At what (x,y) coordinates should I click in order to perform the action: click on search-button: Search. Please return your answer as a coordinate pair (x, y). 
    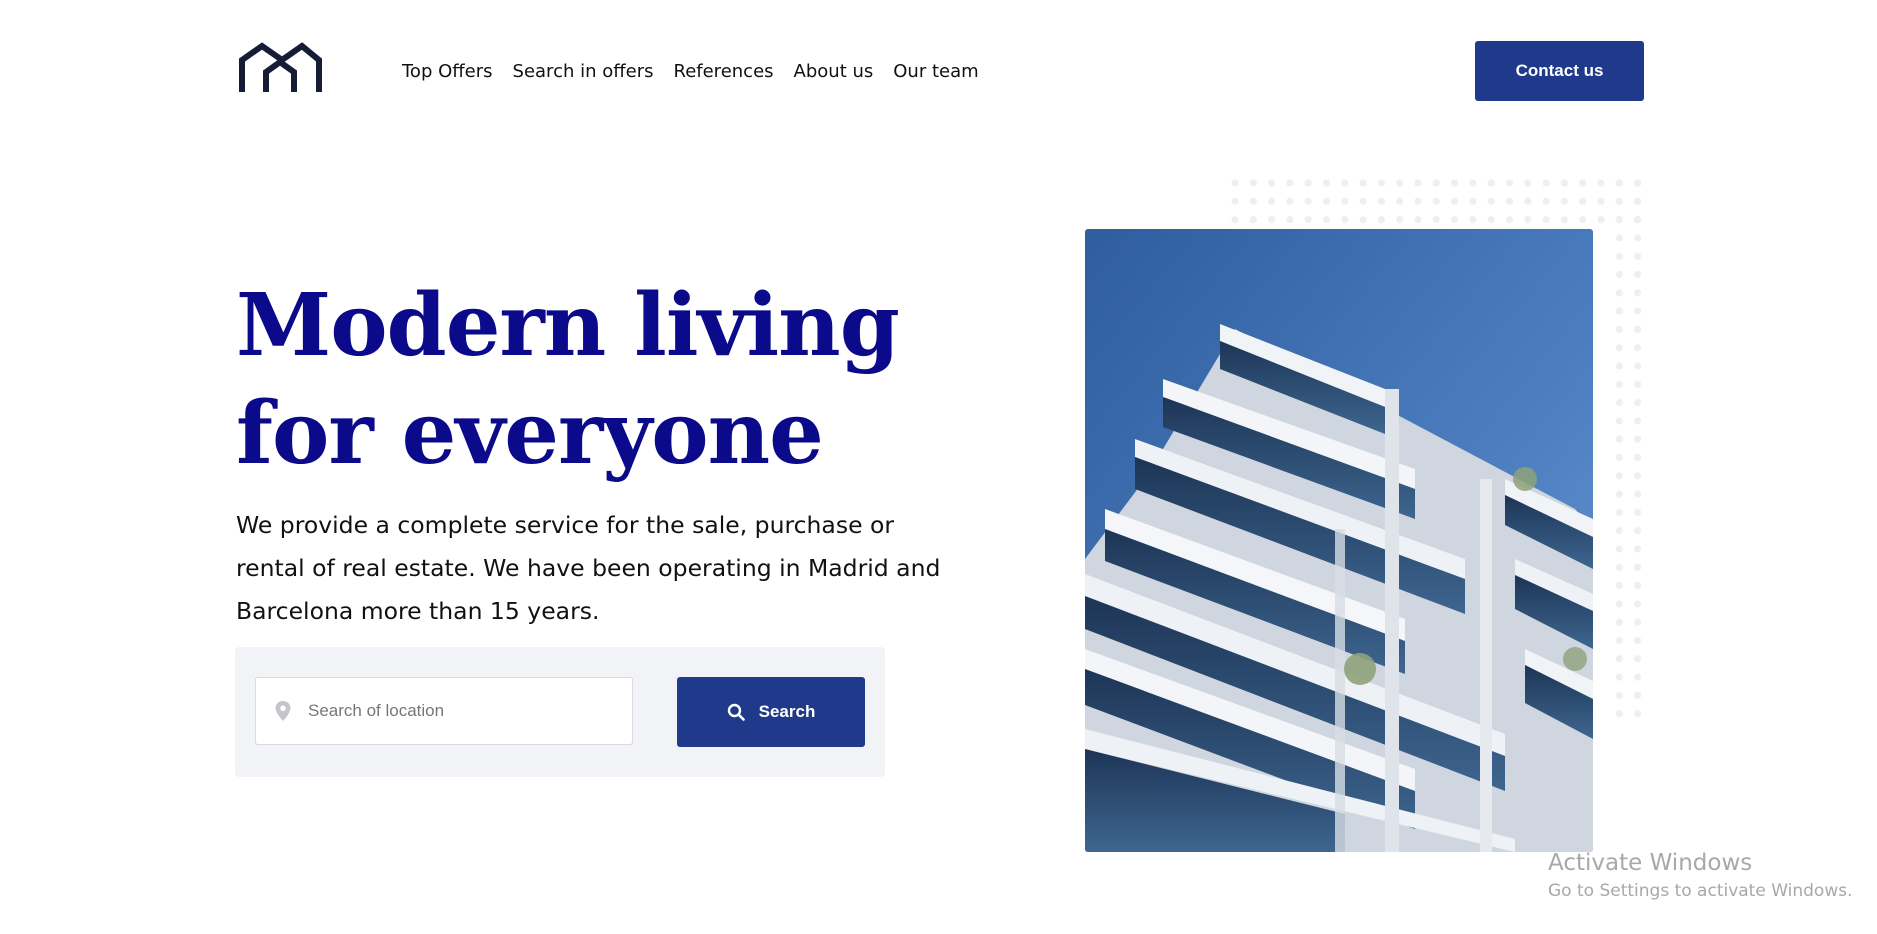
    Looking at the image, I should click on (771, 712).